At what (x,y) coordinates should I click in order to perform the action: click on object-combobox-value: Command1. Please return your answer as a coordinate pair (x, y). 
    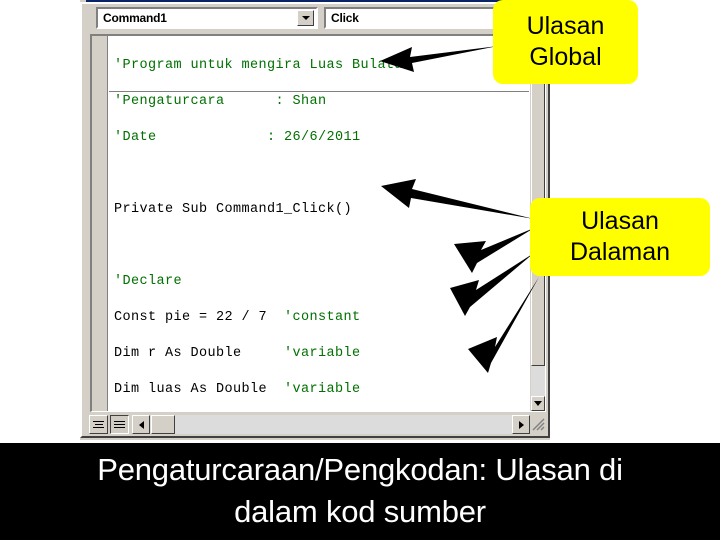
    Looking at the image, I should click on (135, 18).